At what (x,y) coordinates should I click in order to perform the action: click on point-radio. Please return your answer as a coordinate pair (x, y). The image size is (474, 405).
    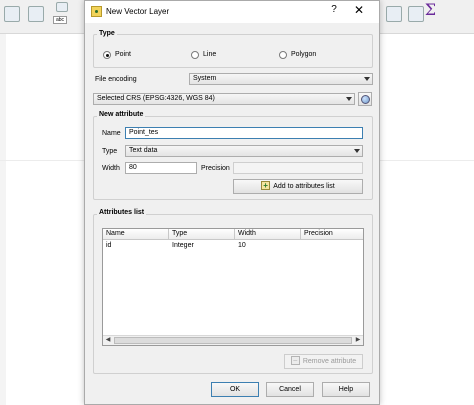
    Looking at the image, I should click on (107, 55).